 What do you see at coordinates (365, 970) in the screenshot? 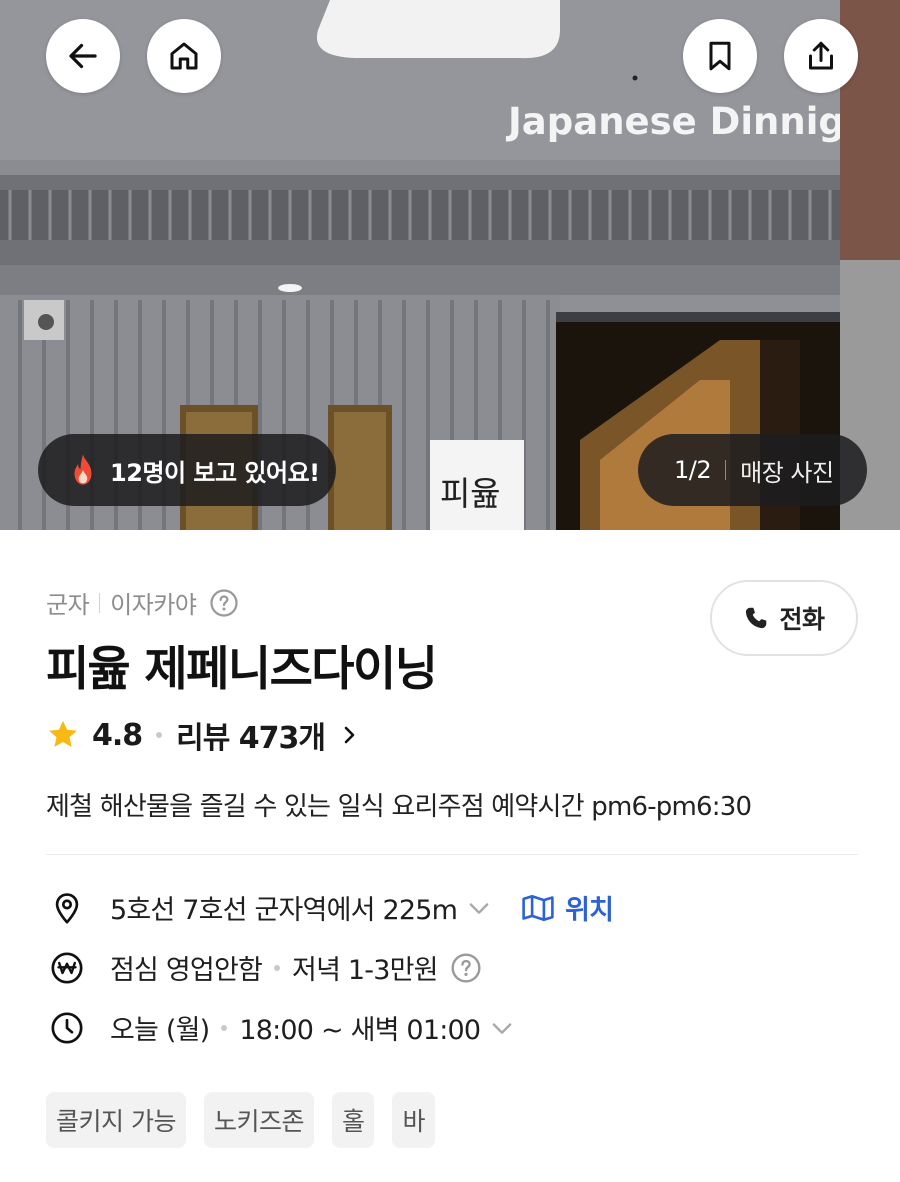
I see `dinner-text: 저녁 1-3만원` at bounding box center [365, 970].